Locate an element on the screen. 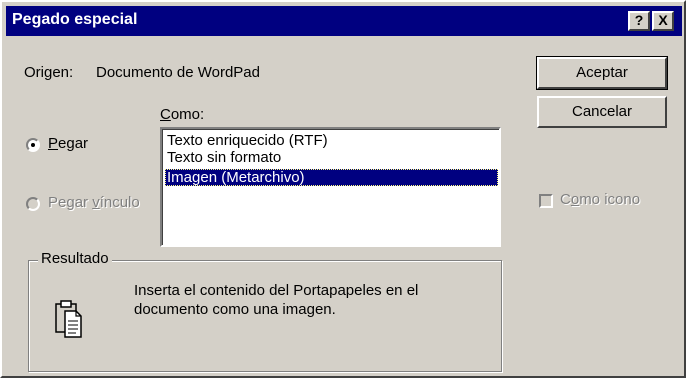  dialog-title: Pegado especial is located at coordinates (75, 19).